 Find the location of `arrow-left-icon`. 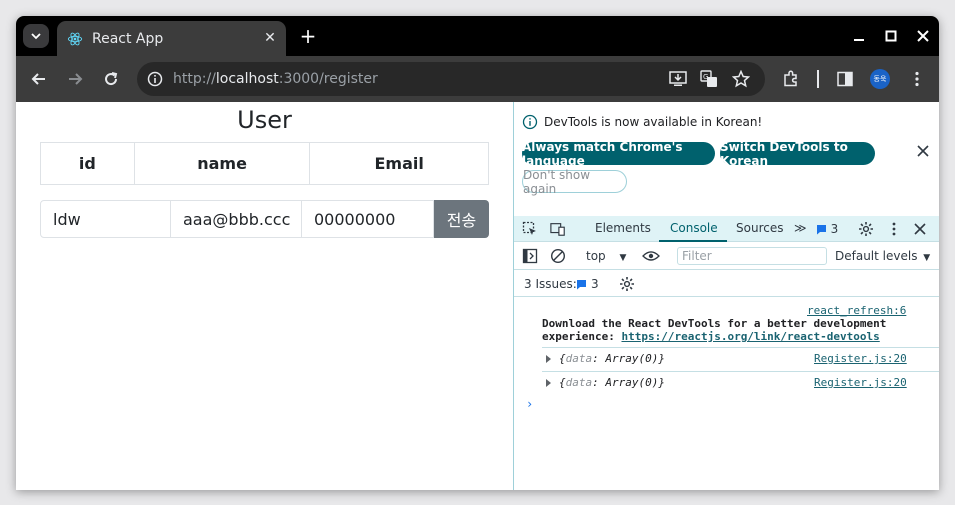

arrow-left-icon is located at coordinates (38, 79).